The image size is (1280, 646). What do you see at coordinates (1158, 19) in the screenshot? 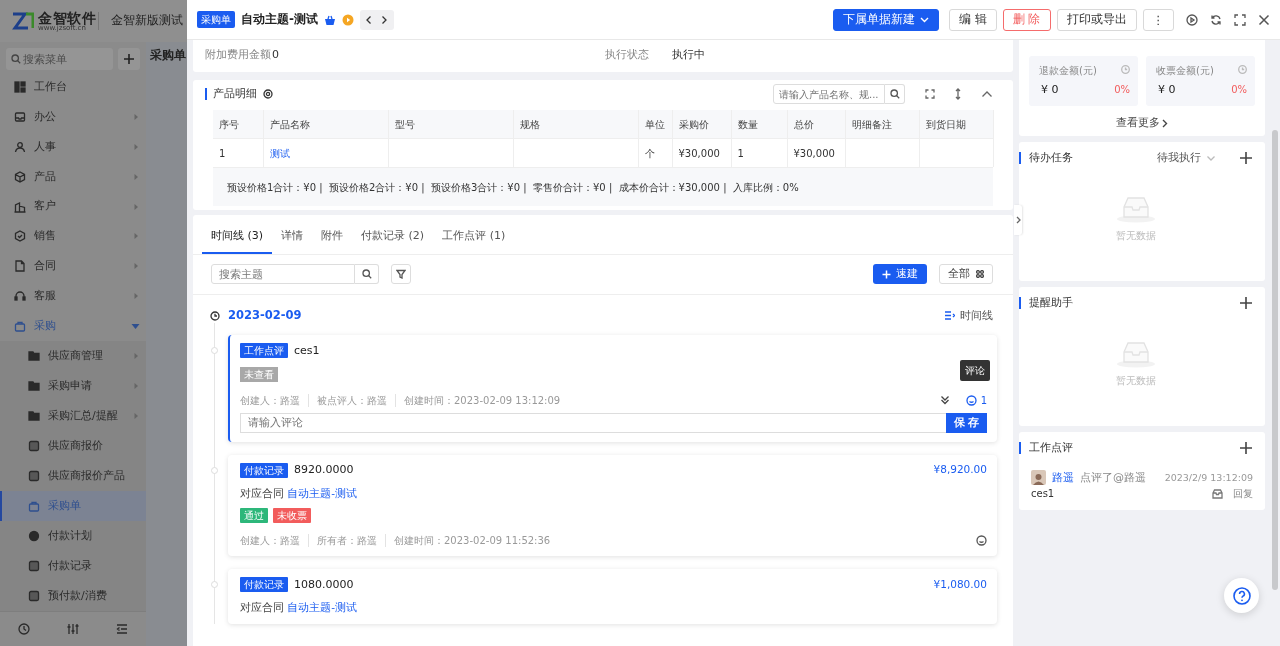
I see `toolbar-button: ⋮` at bounding box center [1158, 19].